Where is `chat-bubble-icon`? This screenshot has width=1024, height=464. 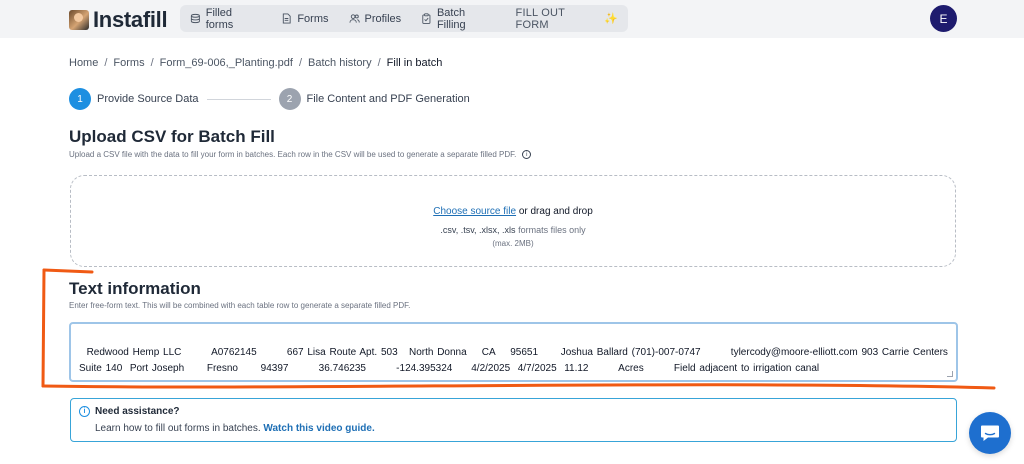
chat-bubble-icon is located at coordinates (990, 433).